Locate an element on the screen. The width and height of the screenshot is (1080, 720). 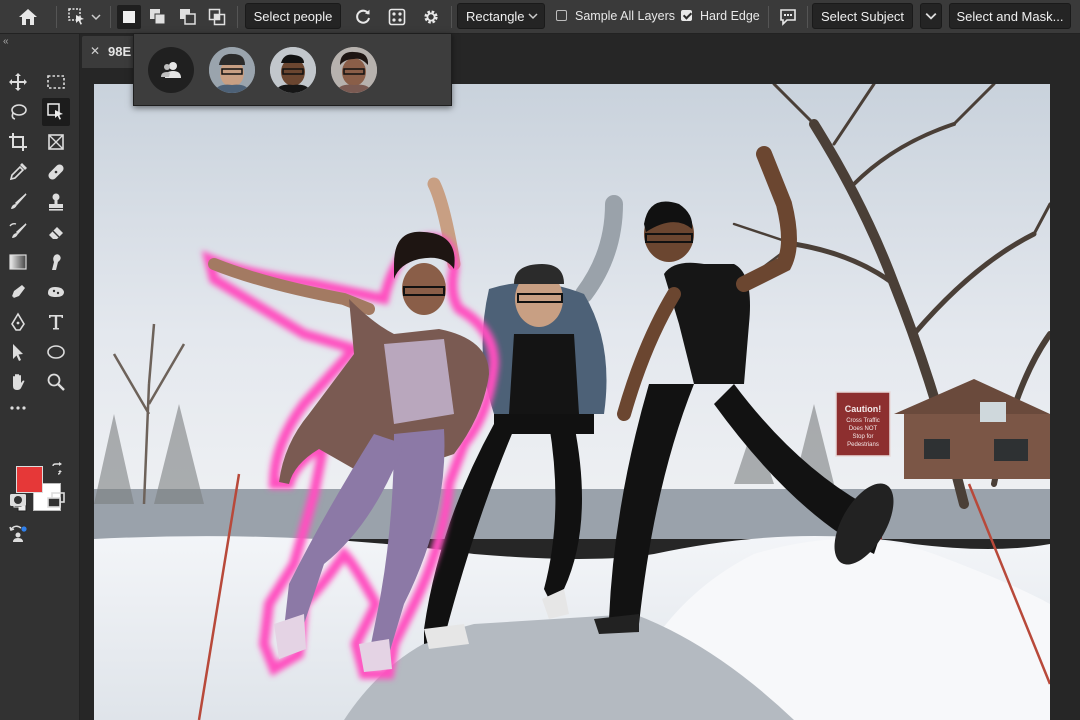
feedback-icon is located at coordinates (788, 17).